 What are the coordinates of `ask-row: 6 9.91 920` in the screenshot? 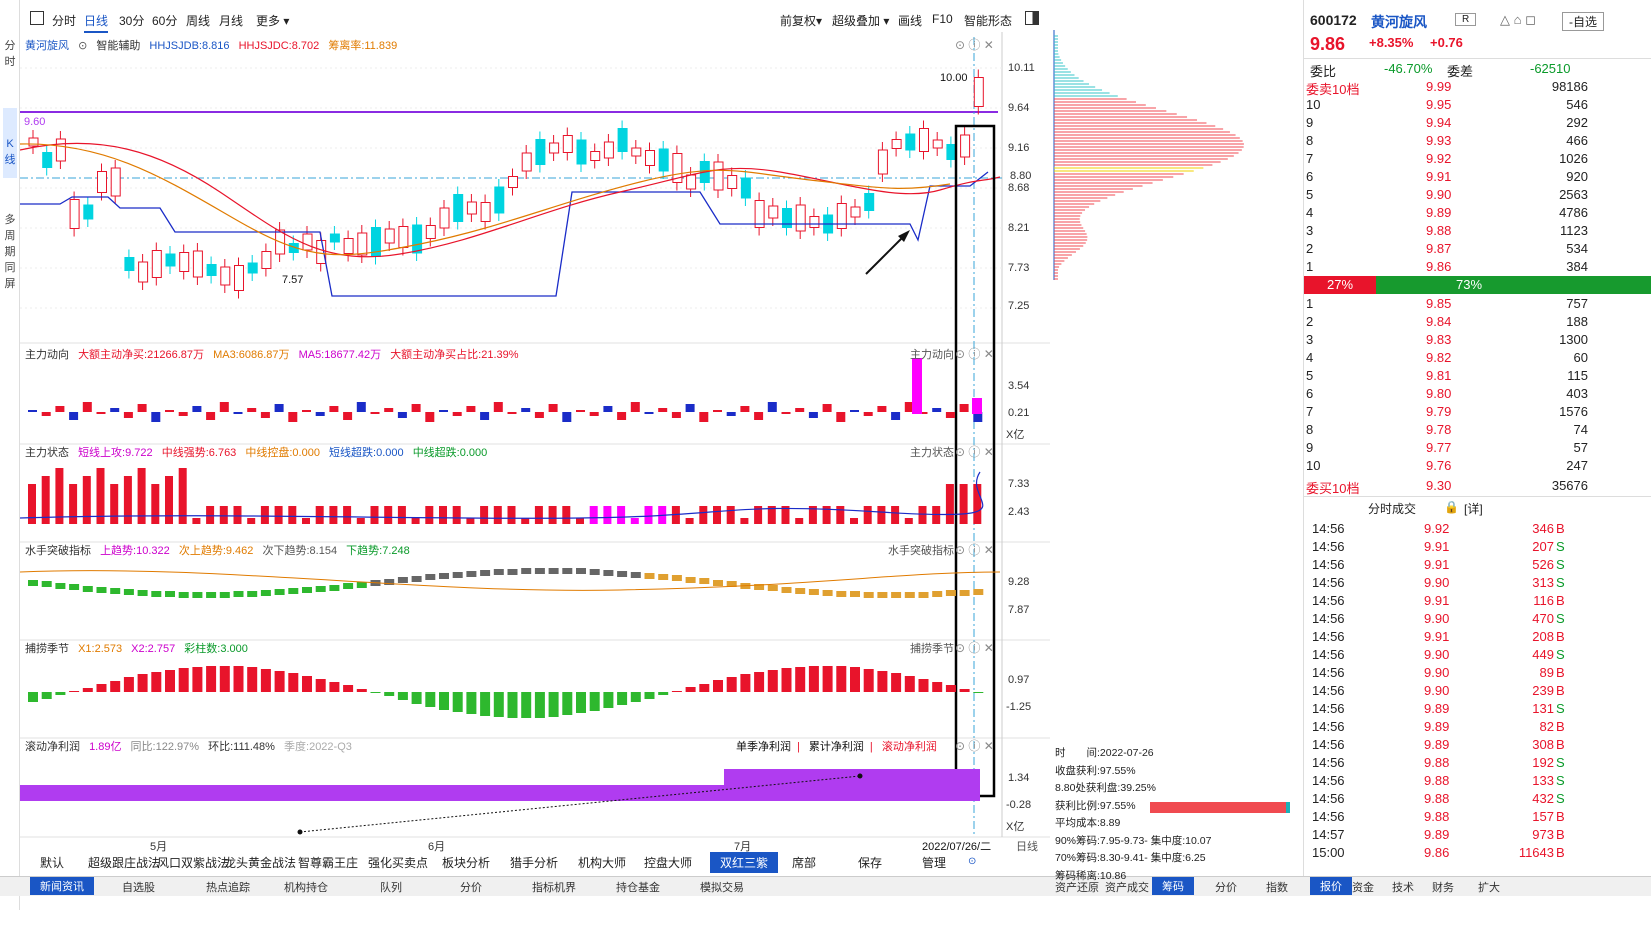 It's located at (1477, 177).